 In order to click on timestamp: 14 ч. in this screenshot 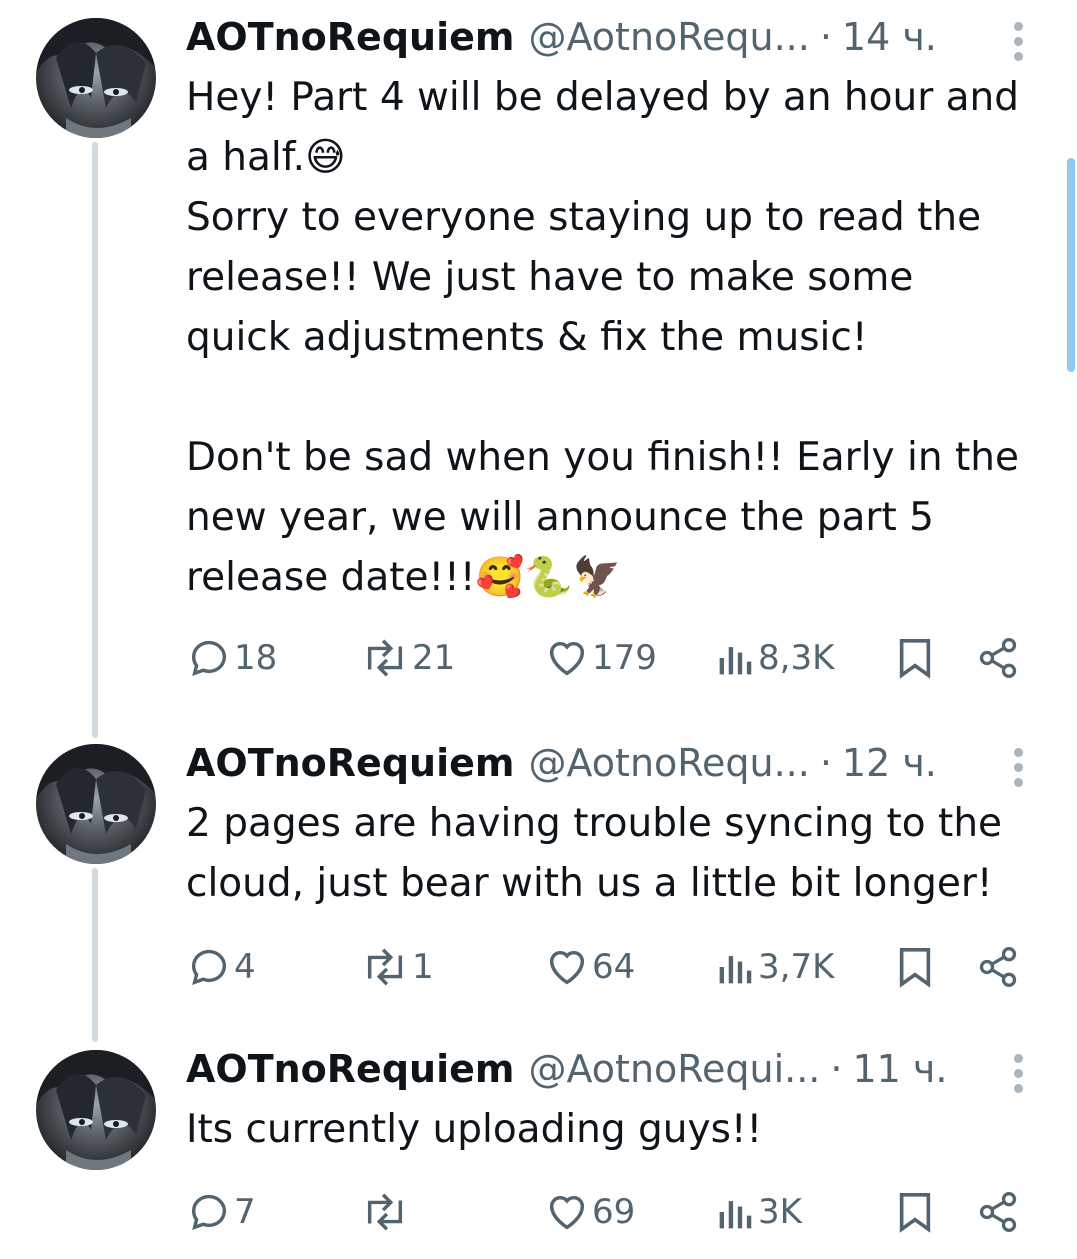, I will do `click(889, 37)`.